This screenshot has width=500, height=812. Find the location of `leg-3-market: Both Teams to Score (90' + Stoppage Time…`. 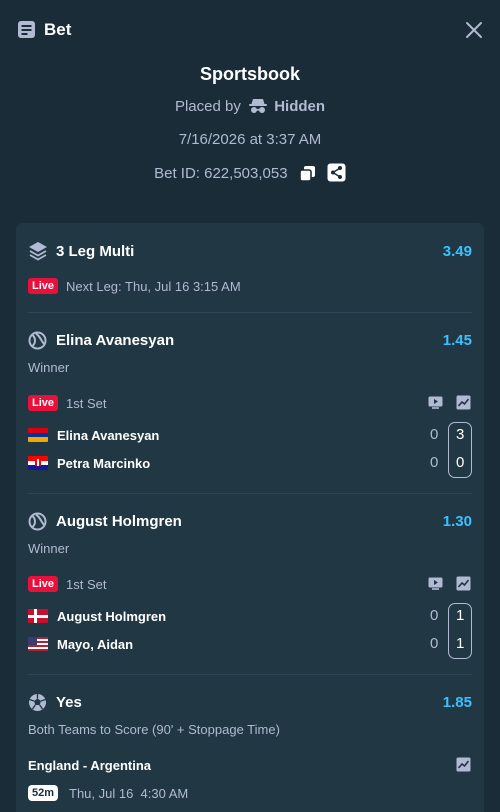

leg-3-market: Both Teams to Score (90' + Stoppage Time… is located at coordinates (154, 729).